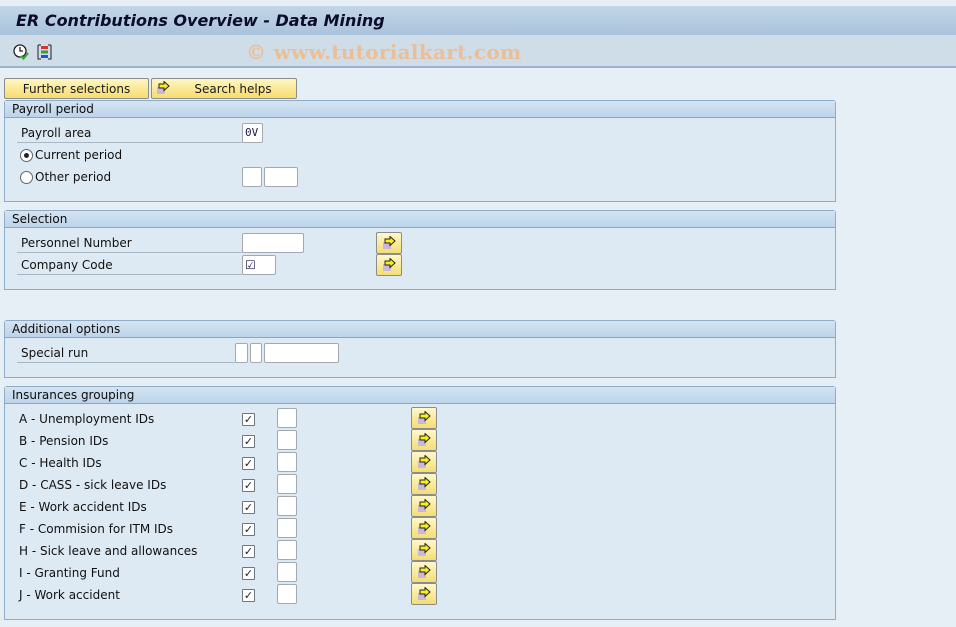 The width and height of the screenshot is (956, 627). Describe the element at coordinates (64, 441) in the screenshot. I see `insurance-label: B - Pension IDs` at that location.